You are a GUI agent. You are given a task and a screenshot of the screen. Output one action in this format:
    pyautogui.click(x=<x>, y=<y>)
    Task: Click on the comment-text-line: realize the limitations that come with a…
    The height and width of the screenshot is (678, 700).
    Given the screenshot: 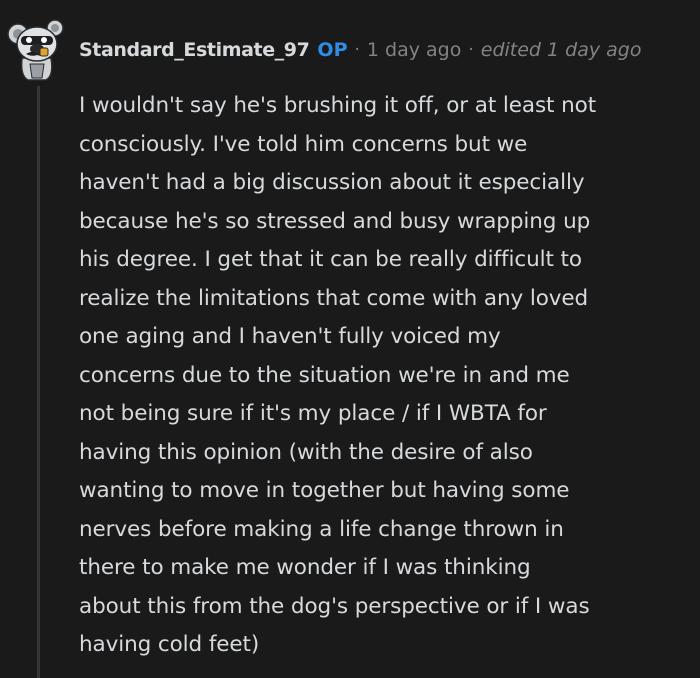 What is the action you would take?
    pyautogui.click(x=334, y=298)
    